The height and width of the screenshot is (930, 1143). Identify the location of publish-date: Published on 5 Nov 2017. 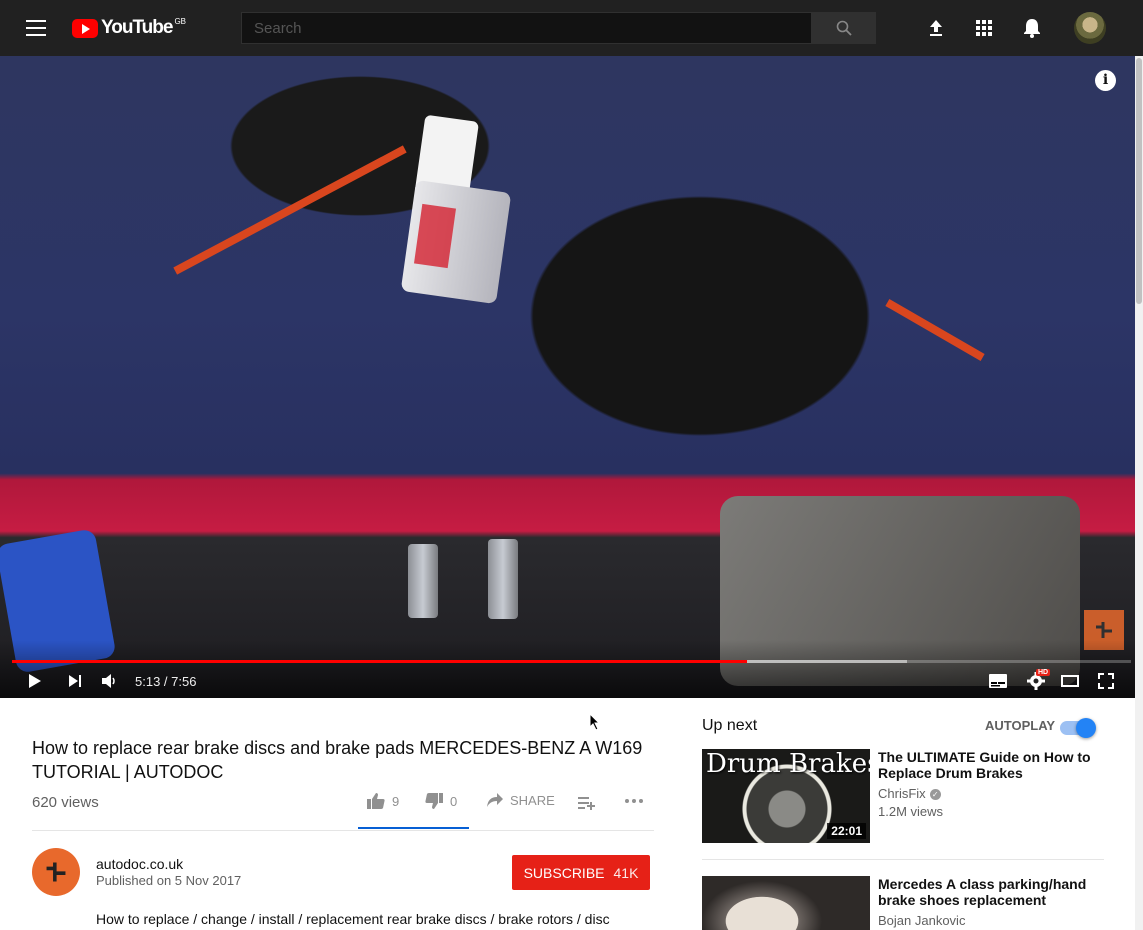
(169, 880).